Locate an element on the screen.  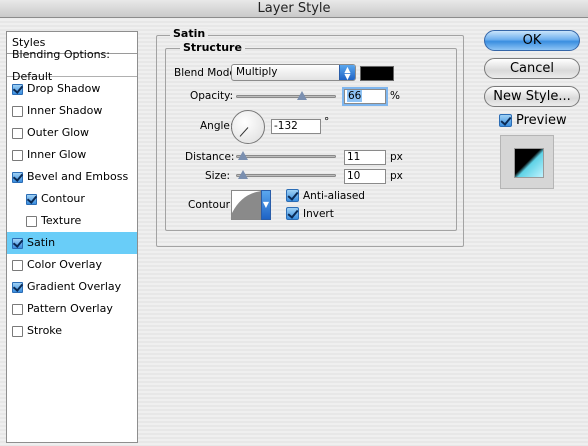
size-value: 10 is located at coordinates (354, 176).